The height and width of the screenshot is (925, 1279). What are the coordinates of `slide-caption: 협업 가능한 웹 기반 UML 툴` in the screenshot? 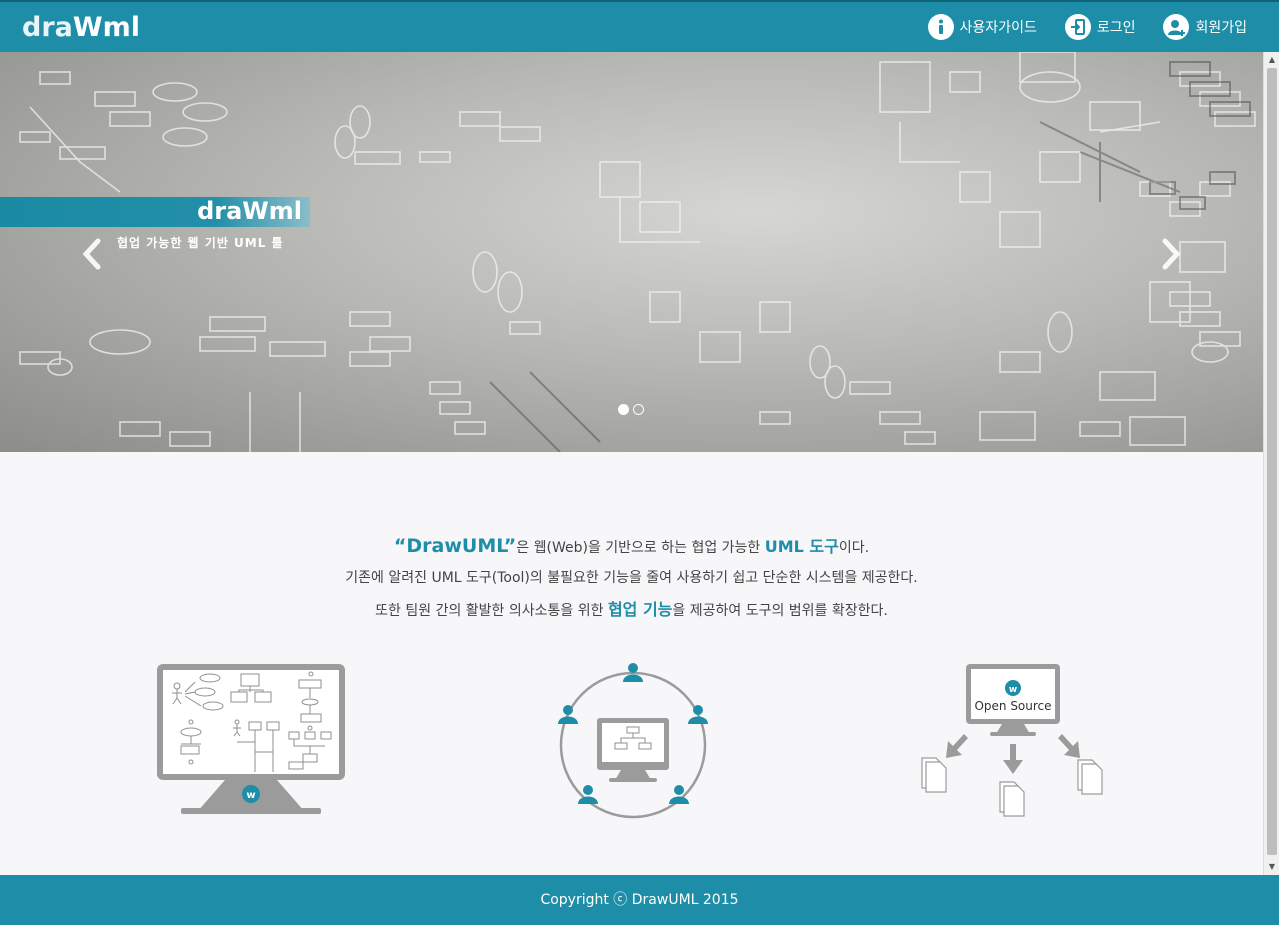 It's located at (200, 243).